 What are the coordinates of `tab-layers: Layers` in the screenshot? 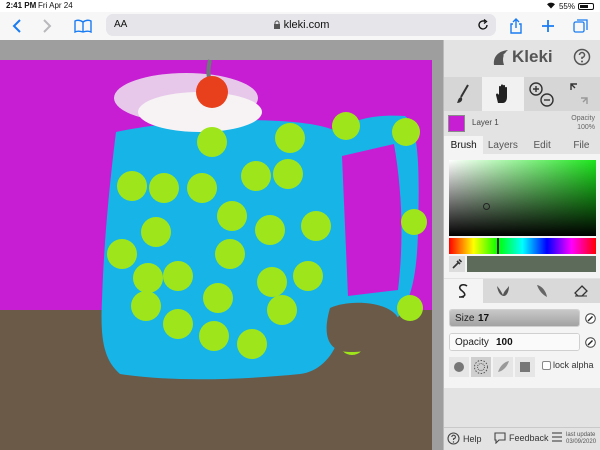 It's located at (502, 145).